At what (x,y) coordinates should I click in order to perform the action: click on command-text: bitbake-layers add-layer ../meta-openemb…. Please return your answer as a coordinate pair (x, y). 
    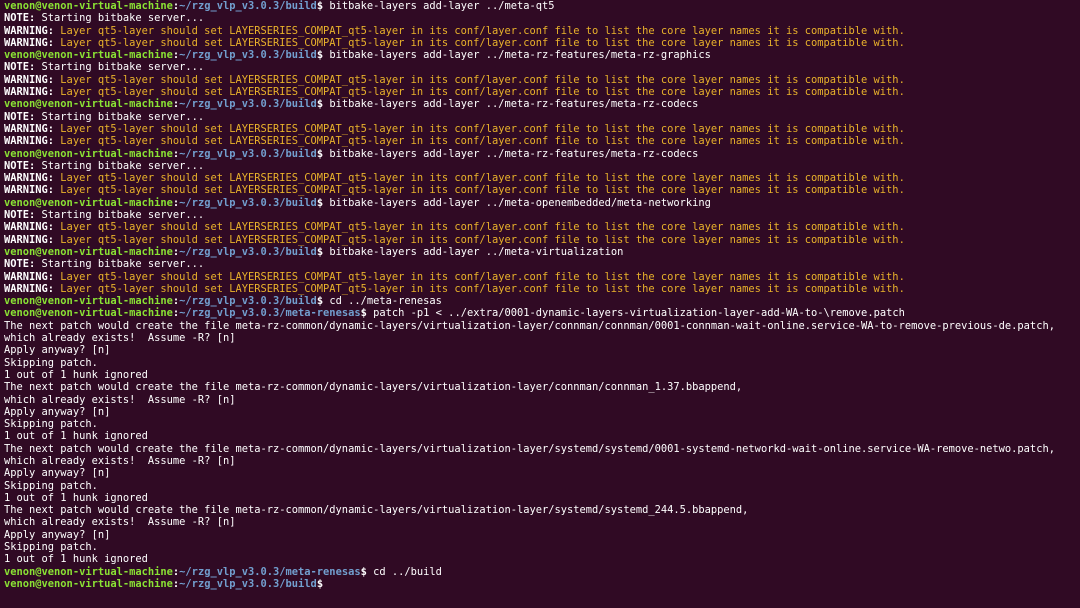
    Looking at the image, I should click on (517, 202).